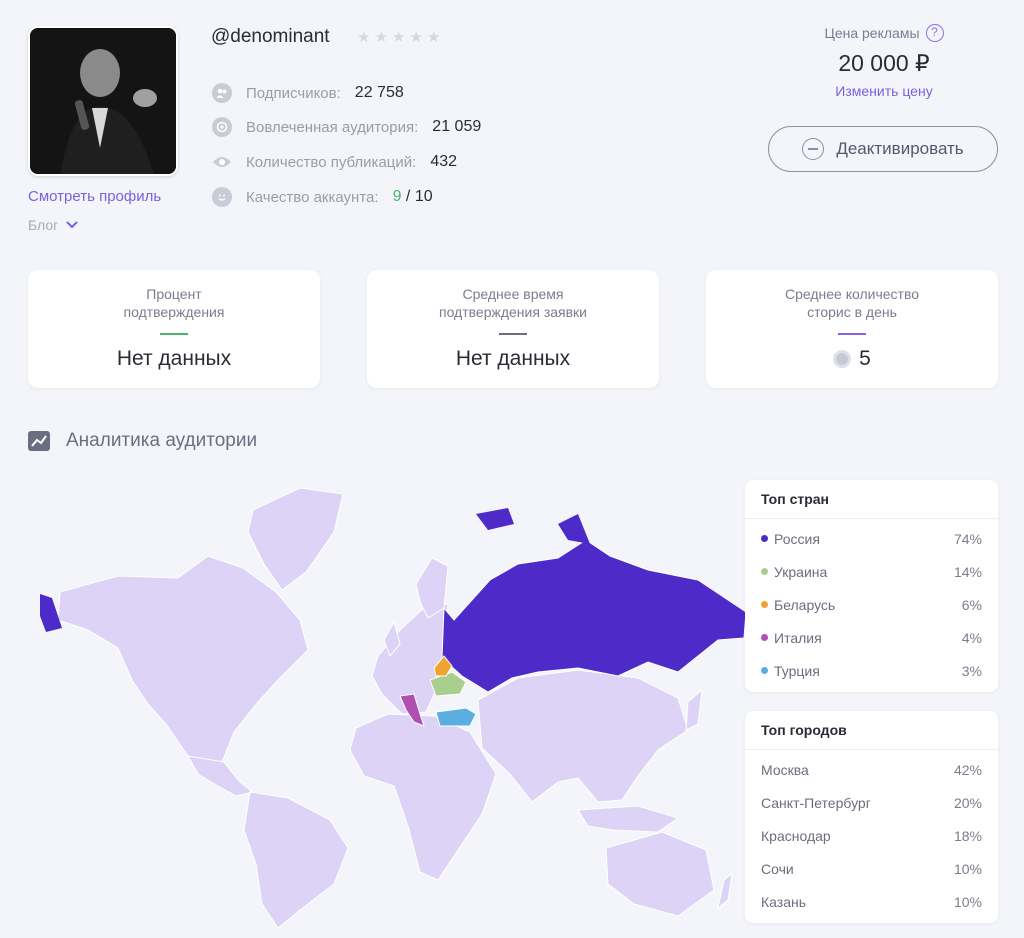  I want to click on list-item: Сочи 10%, so click(871, 868).